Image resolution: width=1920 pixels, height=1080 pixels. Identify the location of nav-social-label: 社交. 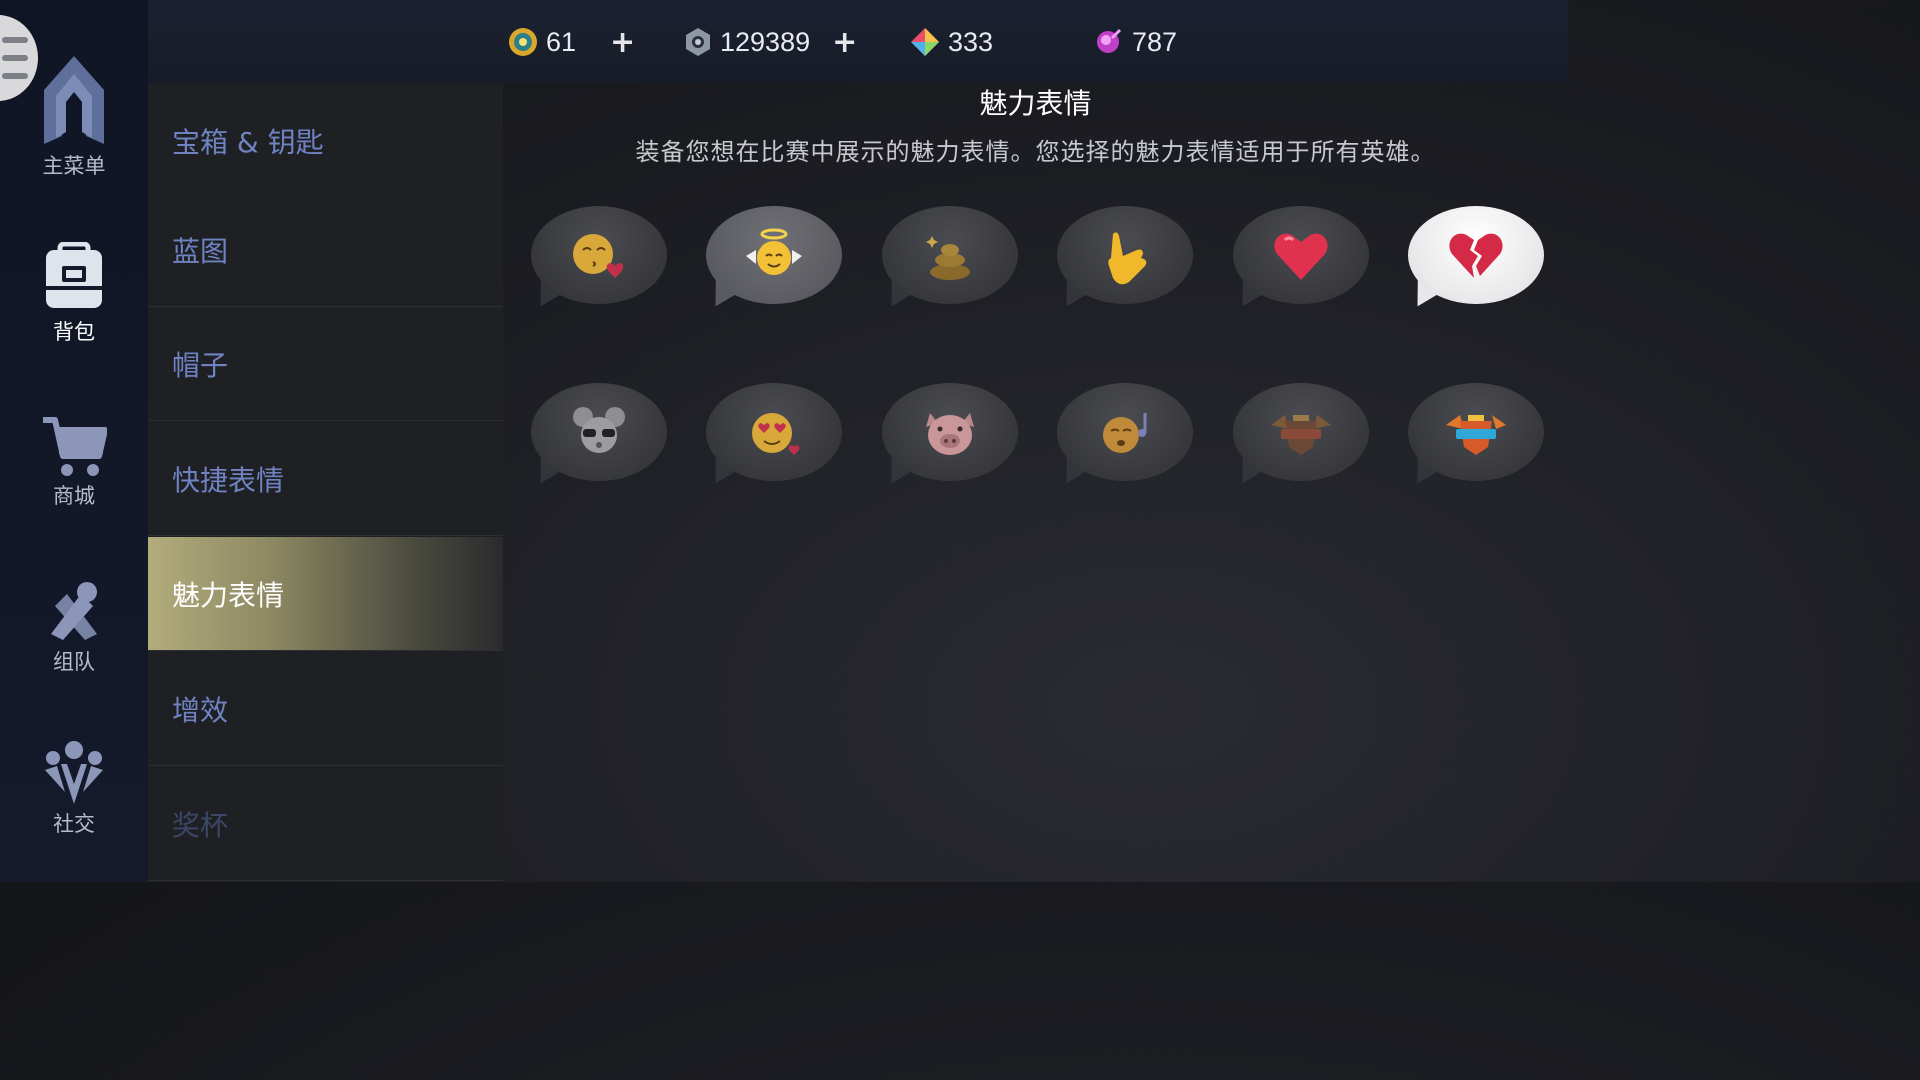
(74, 824).